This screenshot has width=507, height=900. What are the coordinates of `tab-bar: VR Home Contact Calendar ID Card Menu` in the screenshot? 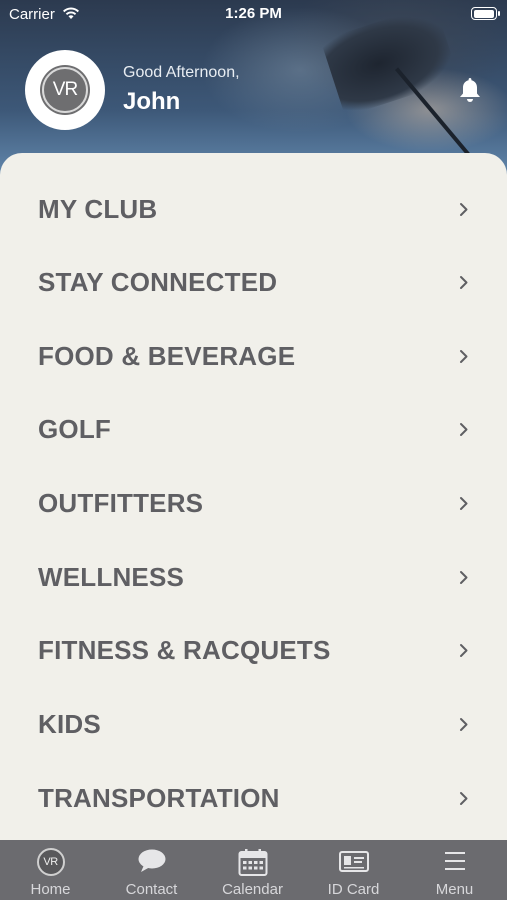 It's located at (253, 870).